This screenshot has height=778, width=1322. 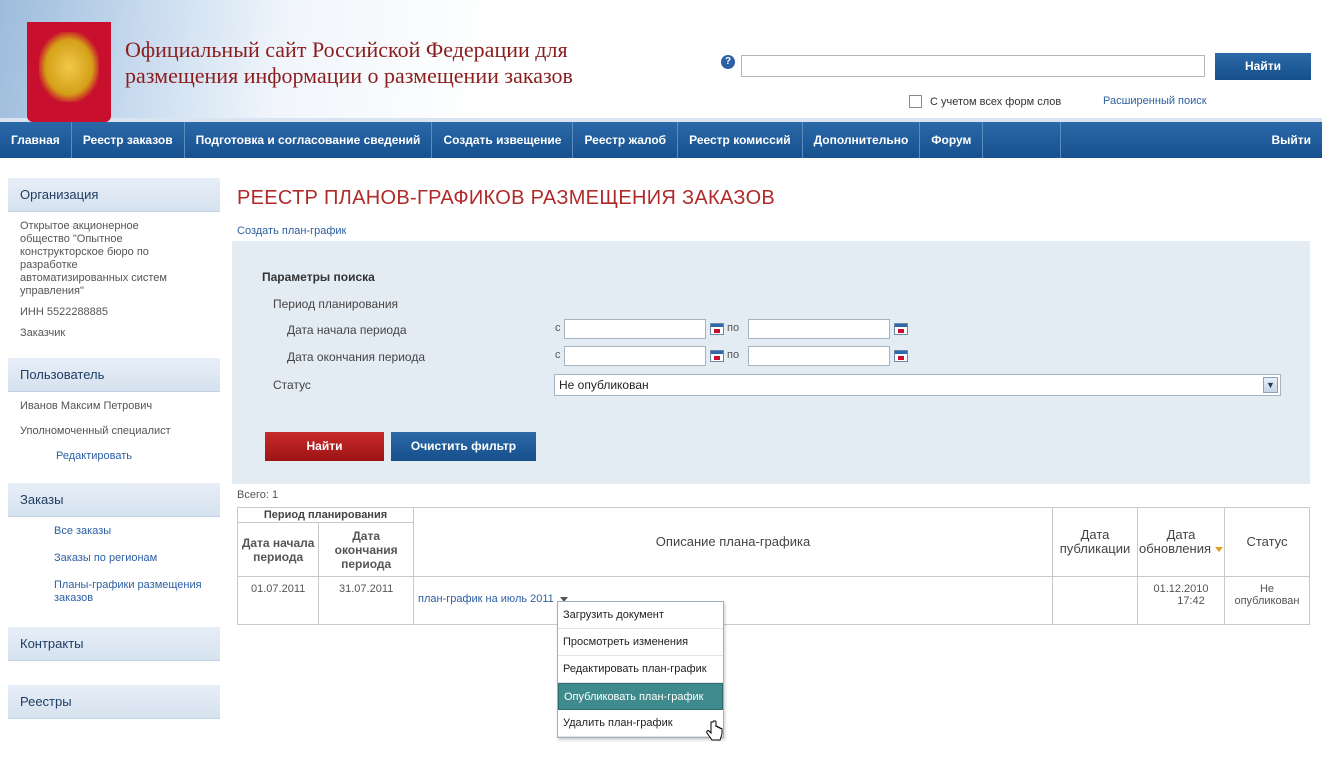 I want to click on nav-item-forum: Форум, so click(x=952, y=140).